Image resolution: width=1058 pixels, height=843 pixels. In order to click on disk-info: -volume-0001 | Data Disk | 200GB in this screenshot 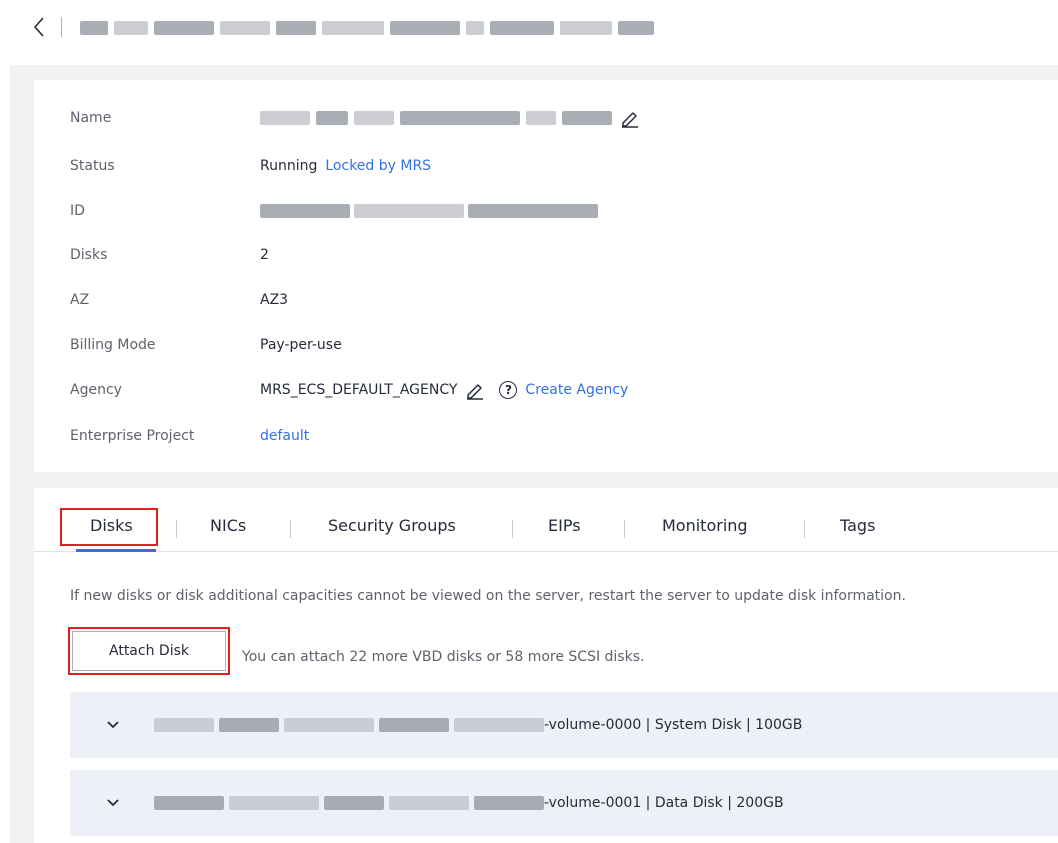, I will do `click(664, 803)`.